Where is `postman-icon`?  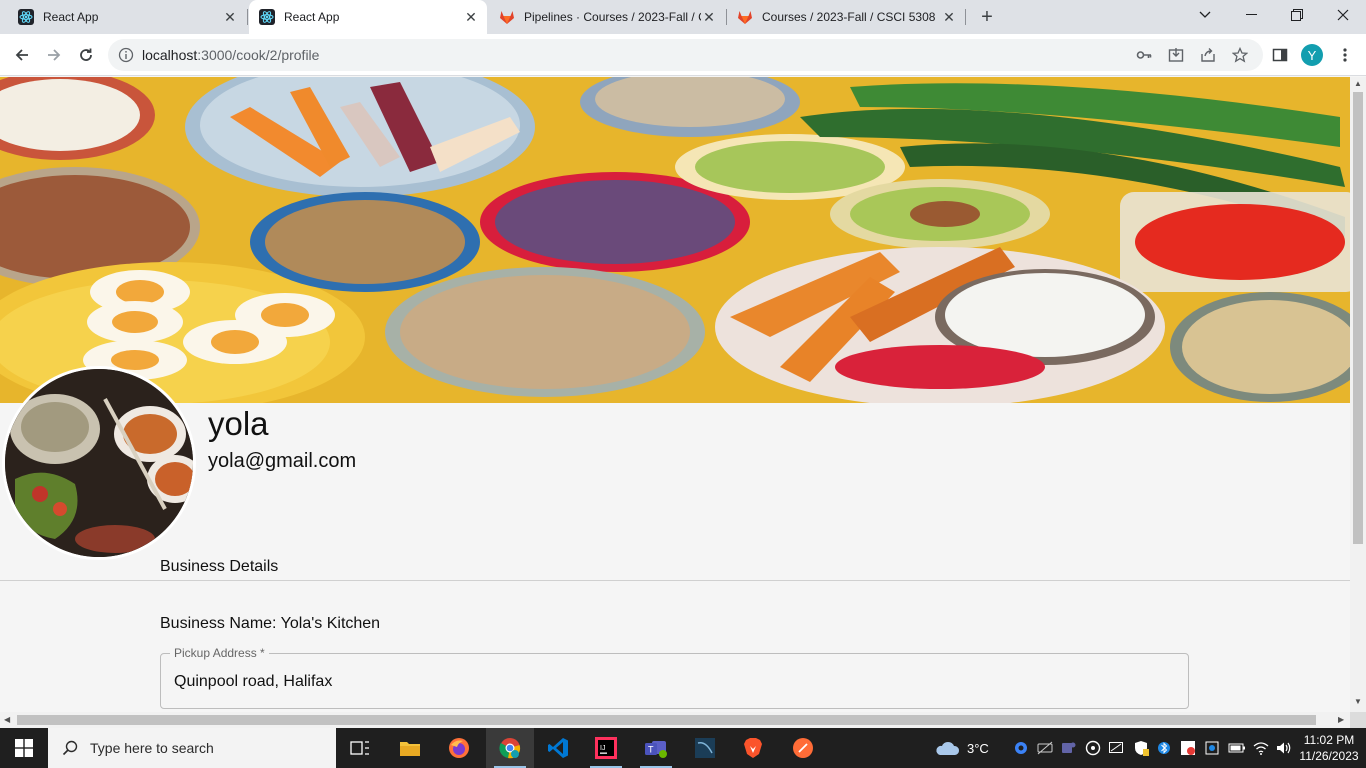 postman-icon is located at coordinates (803, 748).